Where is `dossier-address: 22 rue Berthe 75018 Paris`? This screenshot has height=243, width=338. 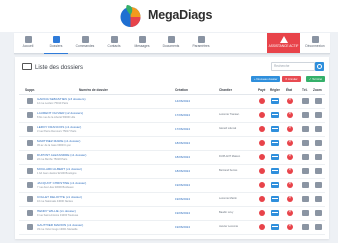 dossier-address: 22 rue Berthe 75018 Paris is located at coordinates (52, 159).